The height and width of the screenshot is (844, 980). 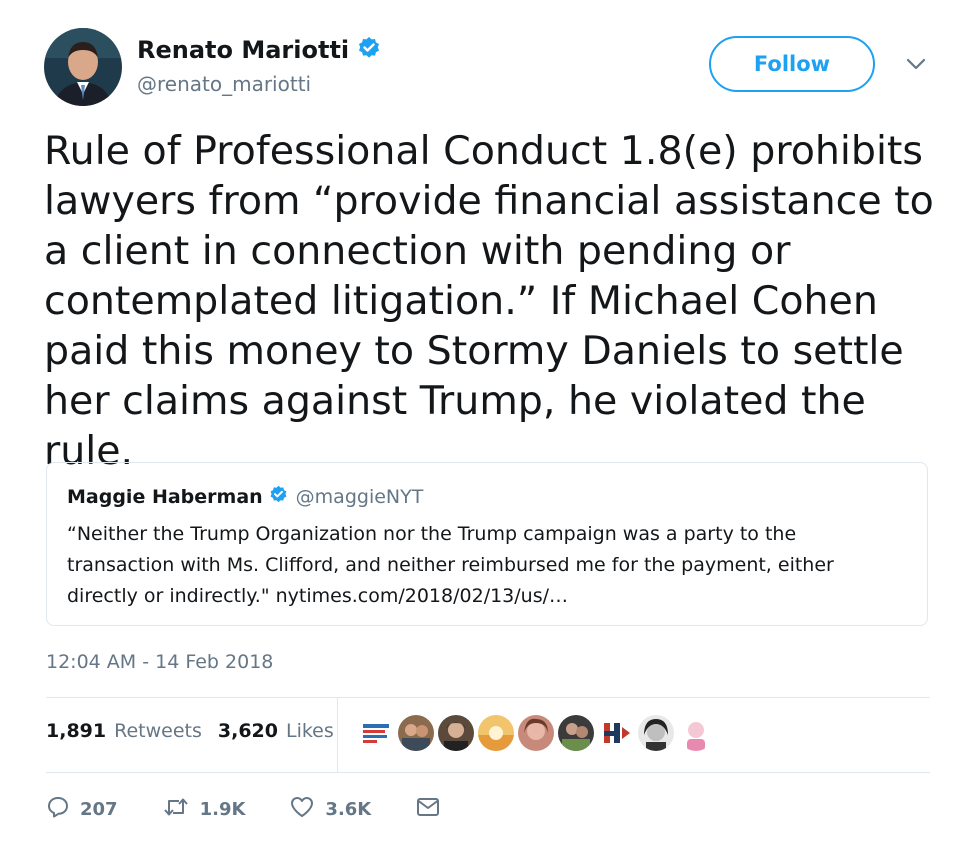 What do you see at coordinates (99, 809) in the screenshot?
I see `reply-count: 207` at bounding box center [99, 809].